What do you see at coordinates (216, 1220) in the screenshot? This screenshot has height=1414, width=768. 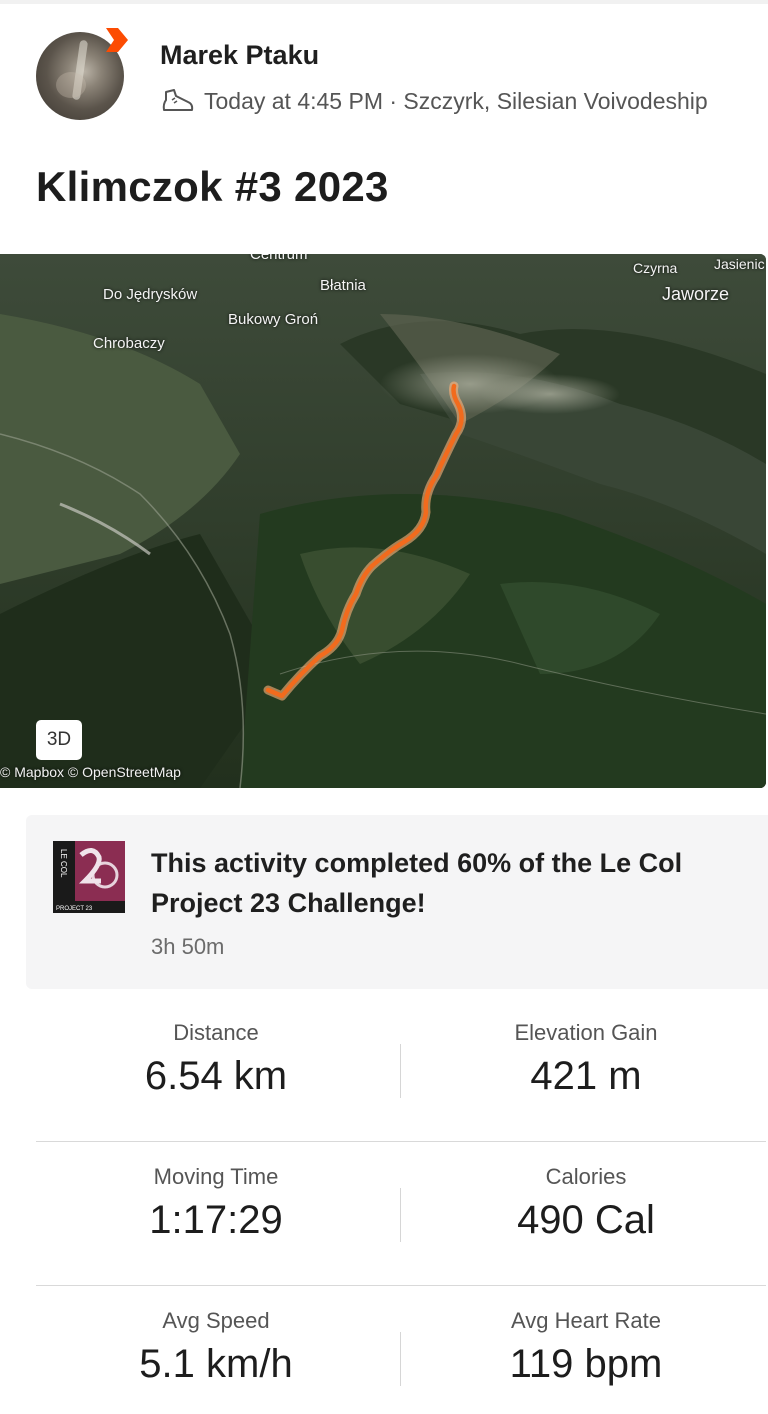 I see `stat-value: 1:17:29` at bounding box center [216, 1220].